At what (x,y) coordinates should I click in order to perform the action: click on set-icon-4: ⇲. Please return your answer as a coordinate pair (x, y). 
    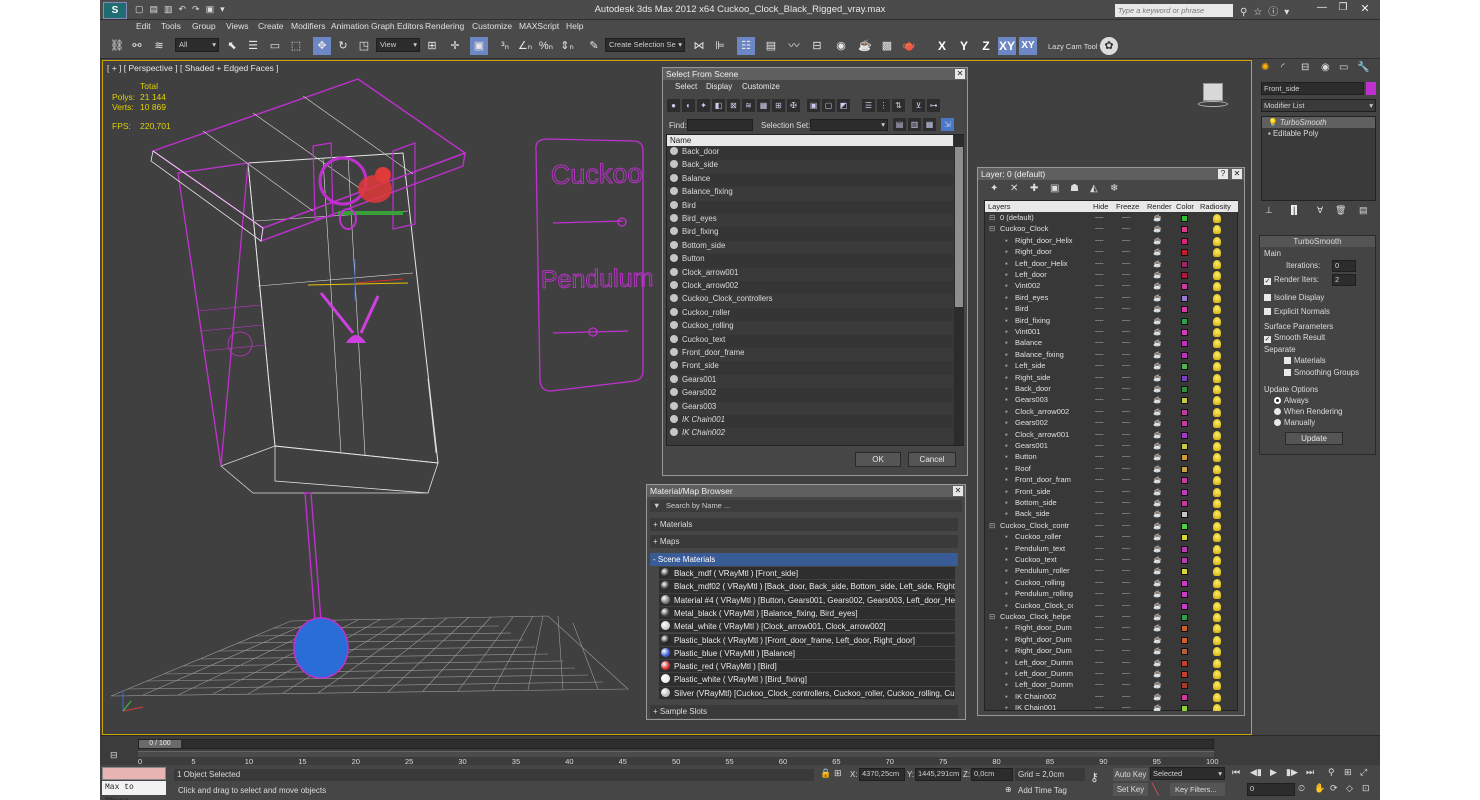
    Looking at the image, I should click on (947, 124).